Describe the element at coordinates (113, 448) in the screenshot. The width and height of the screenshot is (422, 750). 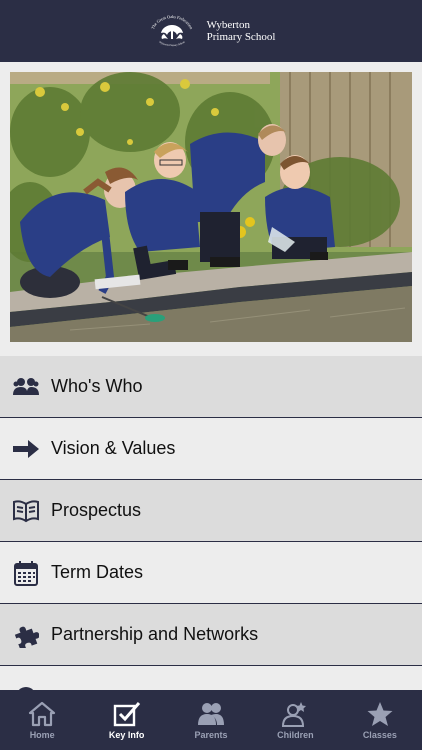
I see `menu-label-vision-values: Vision & Values` at that location.